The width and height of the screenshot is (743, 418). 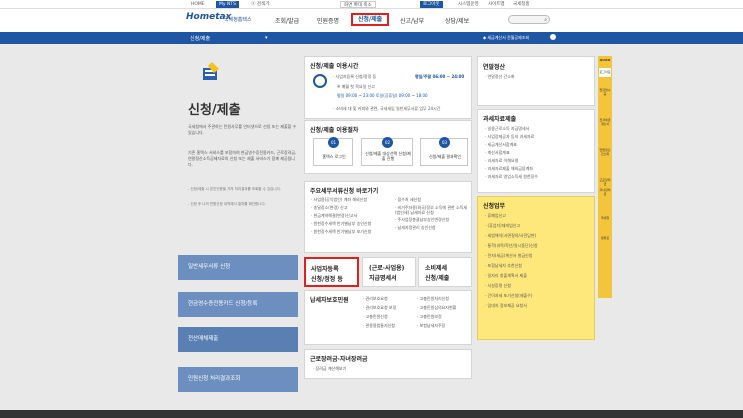 I want to click on tile-line2: 지급명세서, so click(x=383, y=278).